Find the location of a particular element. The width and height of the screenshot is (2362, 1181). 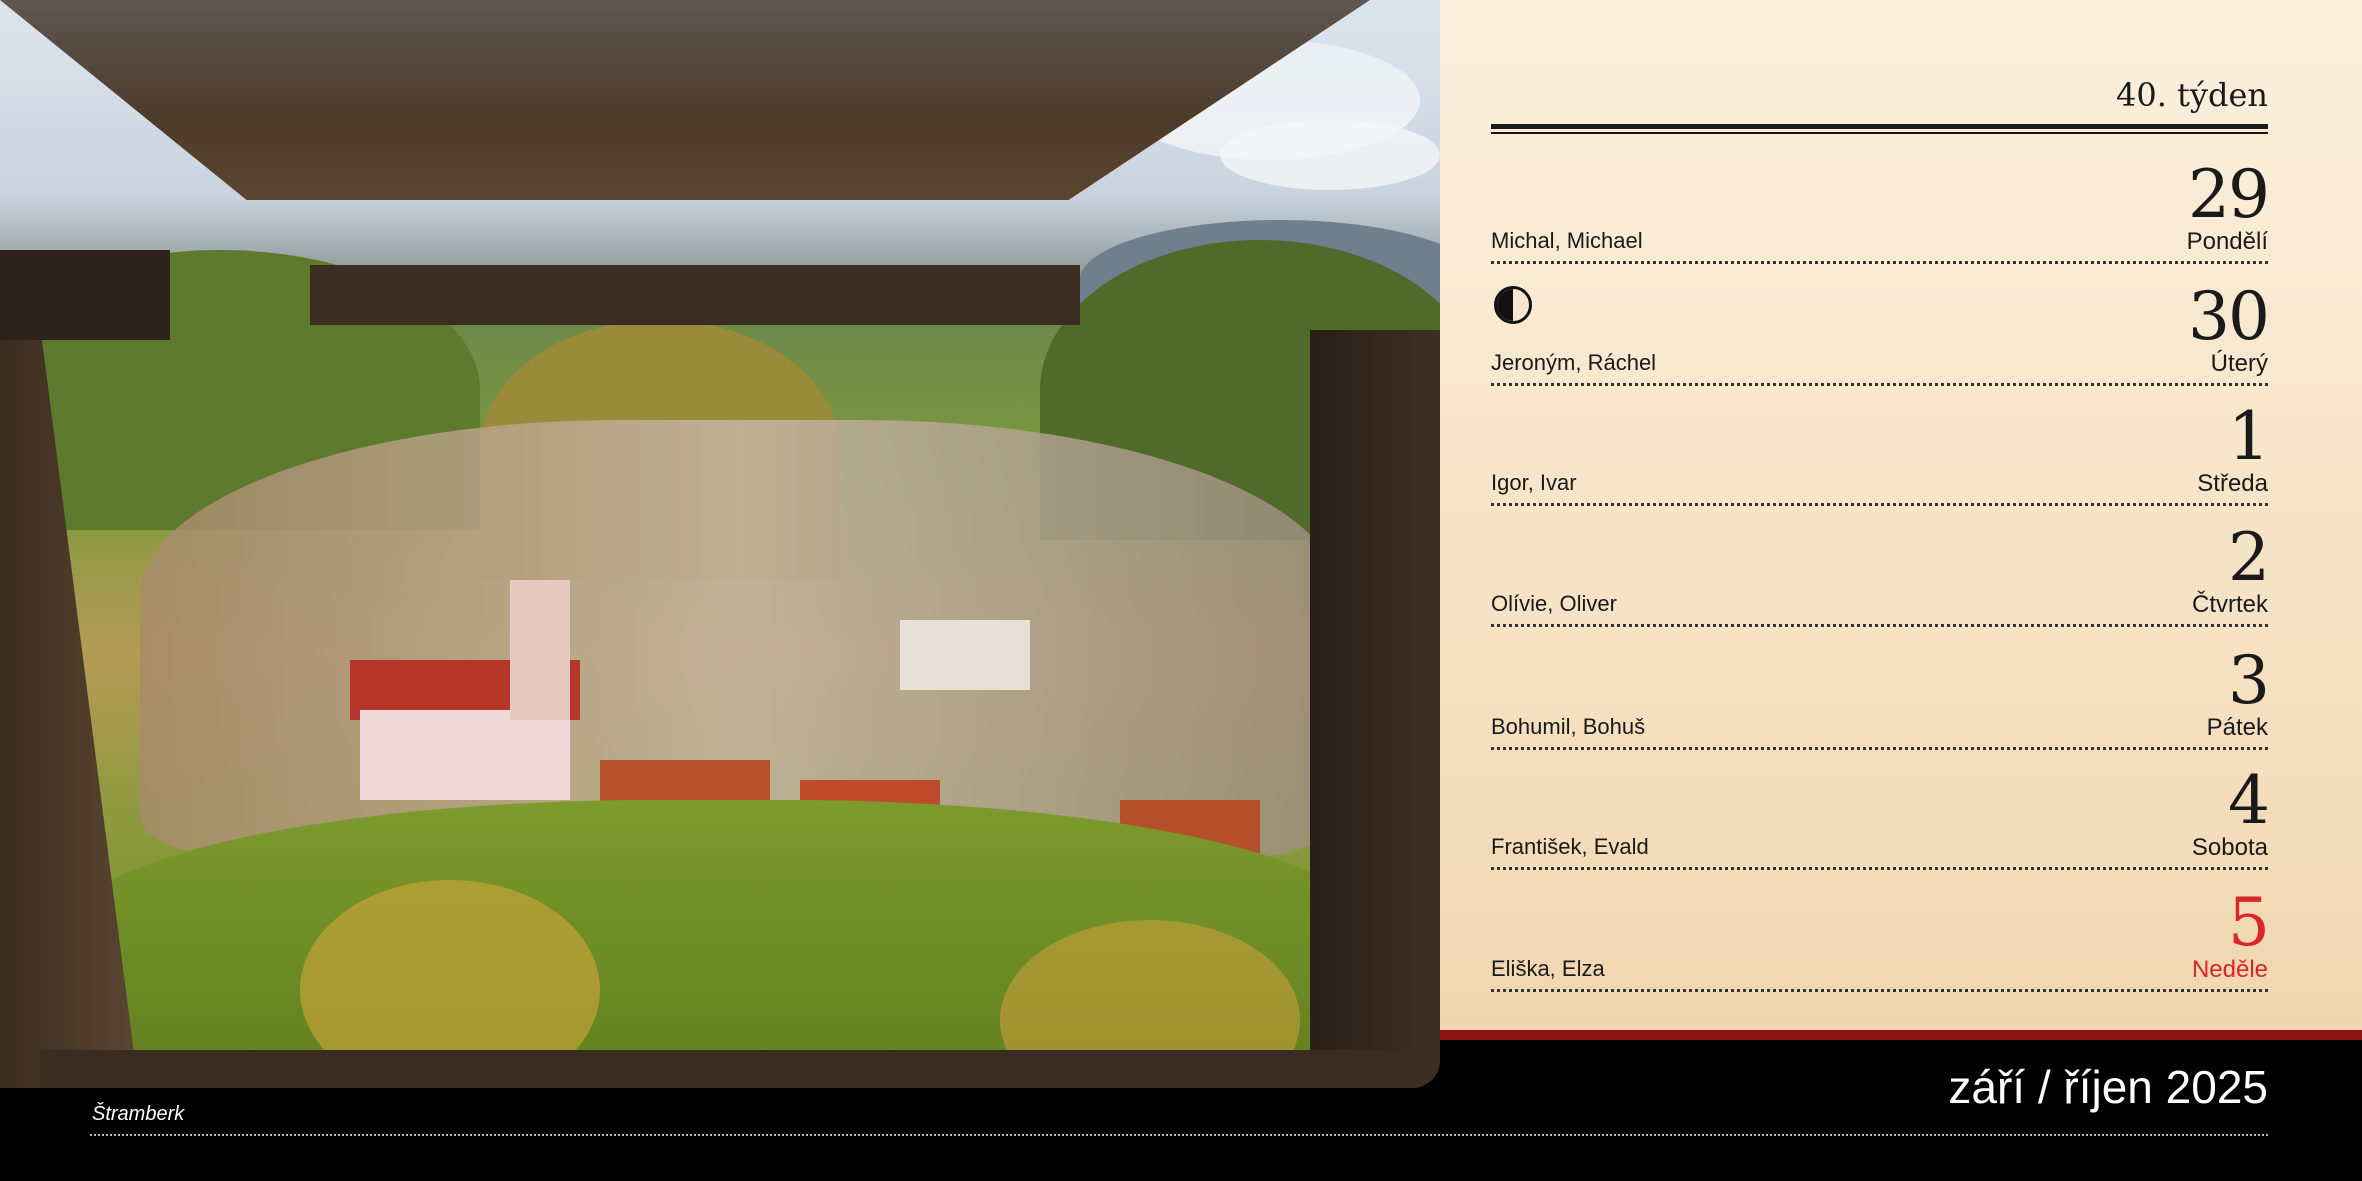

name-days: František, Evald is located at coordinates (1570, 846).